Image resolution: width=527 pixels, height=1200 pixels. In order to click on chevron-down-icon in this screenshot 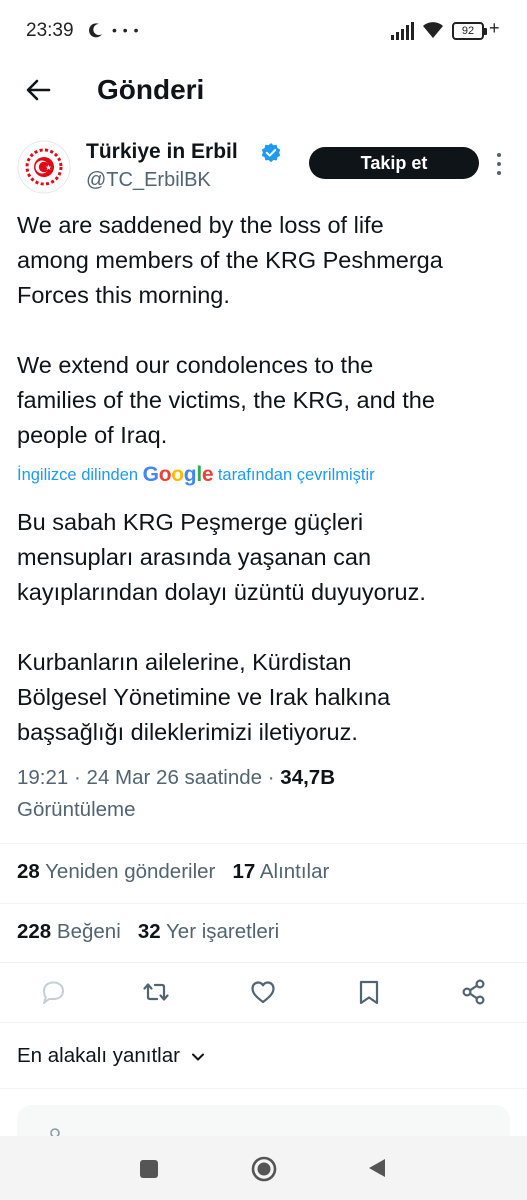, I will do `click(197, 1057)`.